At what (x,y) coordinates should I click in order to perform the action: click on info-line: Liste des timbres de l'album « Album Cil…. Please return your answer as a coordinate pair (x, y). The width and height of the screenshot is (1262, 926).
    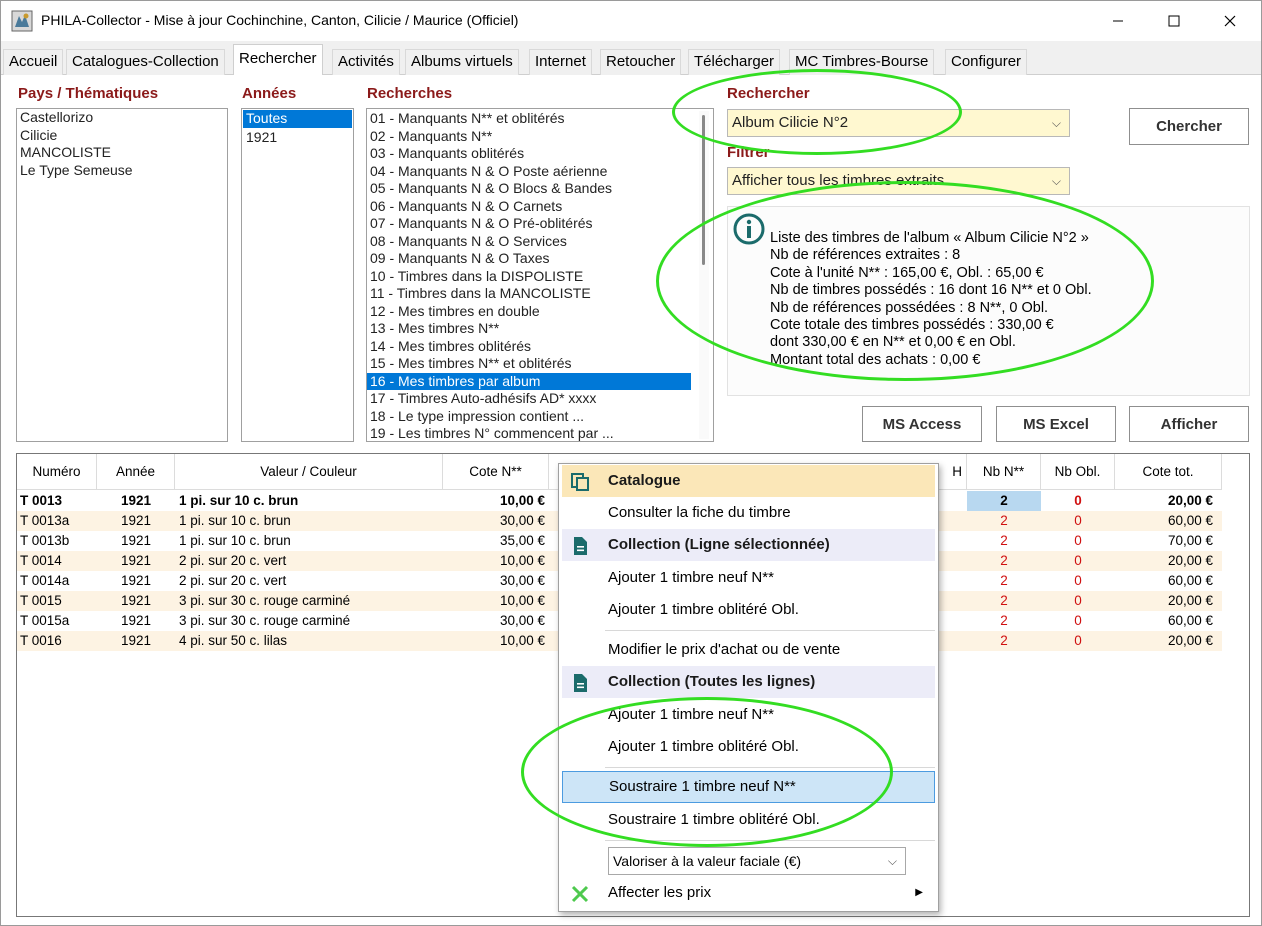
    Looking at the image, I should click on (929, 238).